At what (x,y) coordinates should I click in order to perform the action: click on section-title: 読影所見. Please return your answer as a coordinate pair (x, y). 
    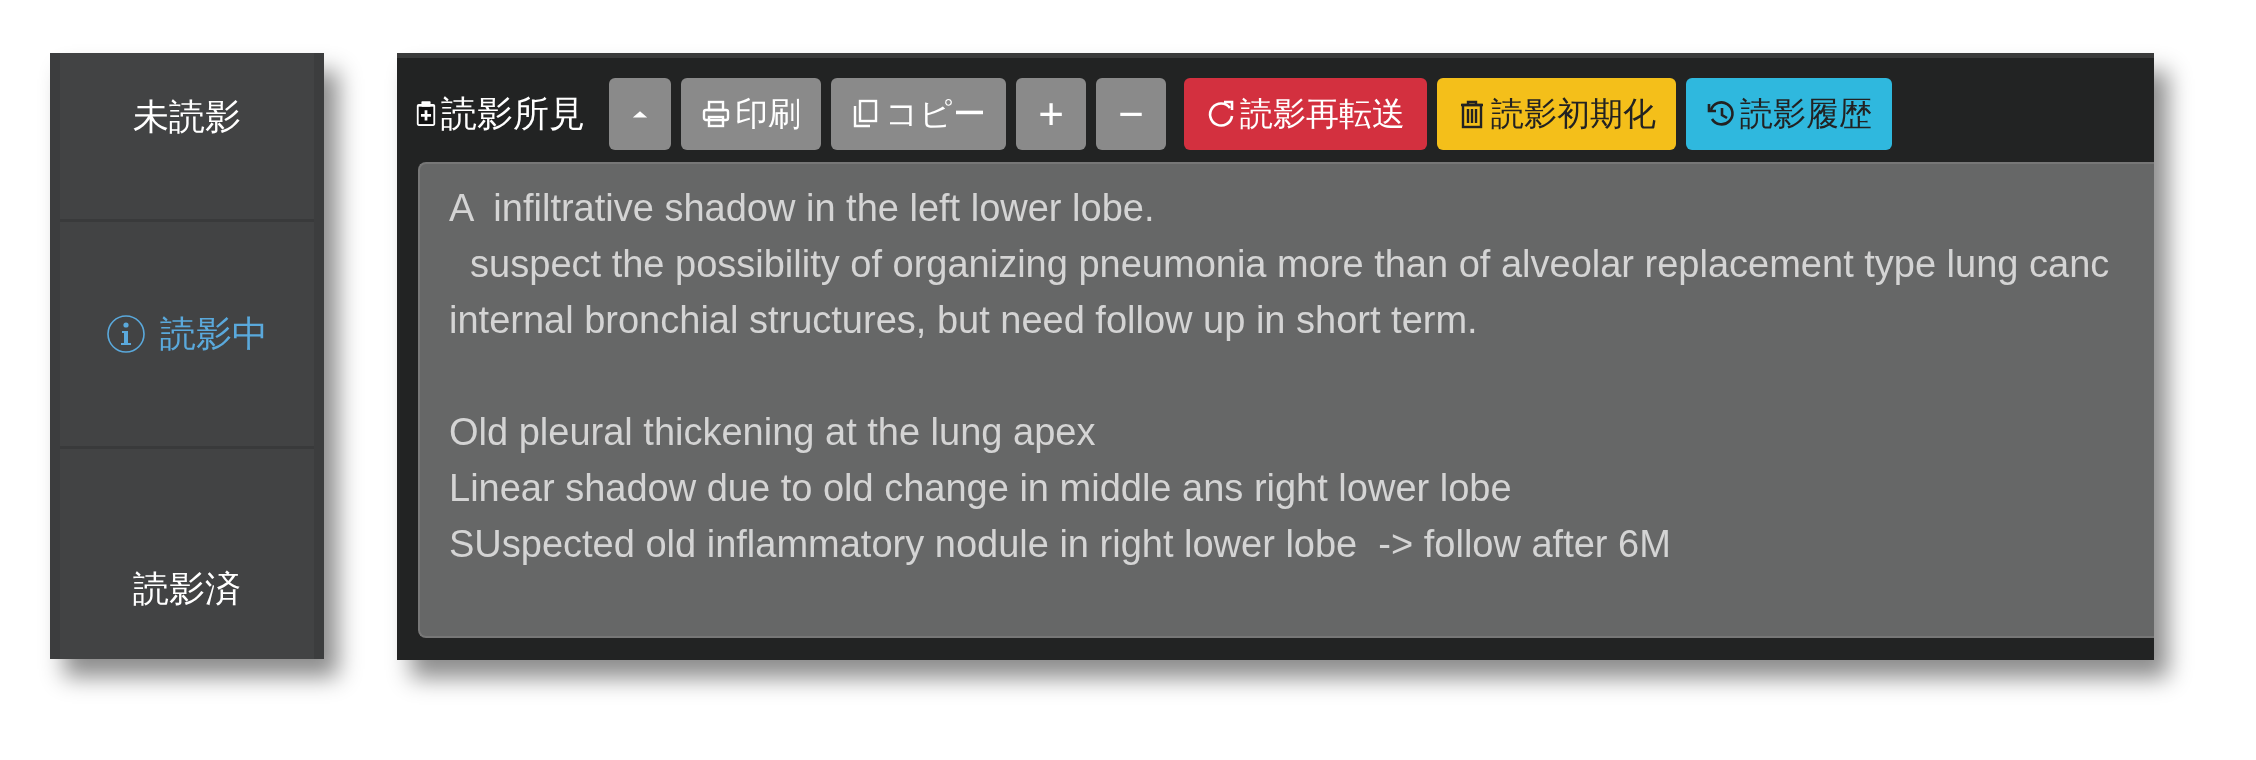
    Looking at the image, I should click on (513, 113).